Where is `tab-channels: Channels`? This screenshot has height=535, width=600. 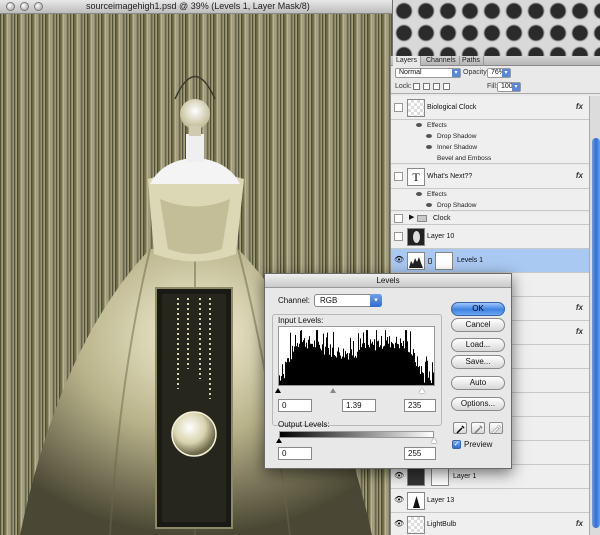
tab-channels: Channels is located at coordinates (441, 61).